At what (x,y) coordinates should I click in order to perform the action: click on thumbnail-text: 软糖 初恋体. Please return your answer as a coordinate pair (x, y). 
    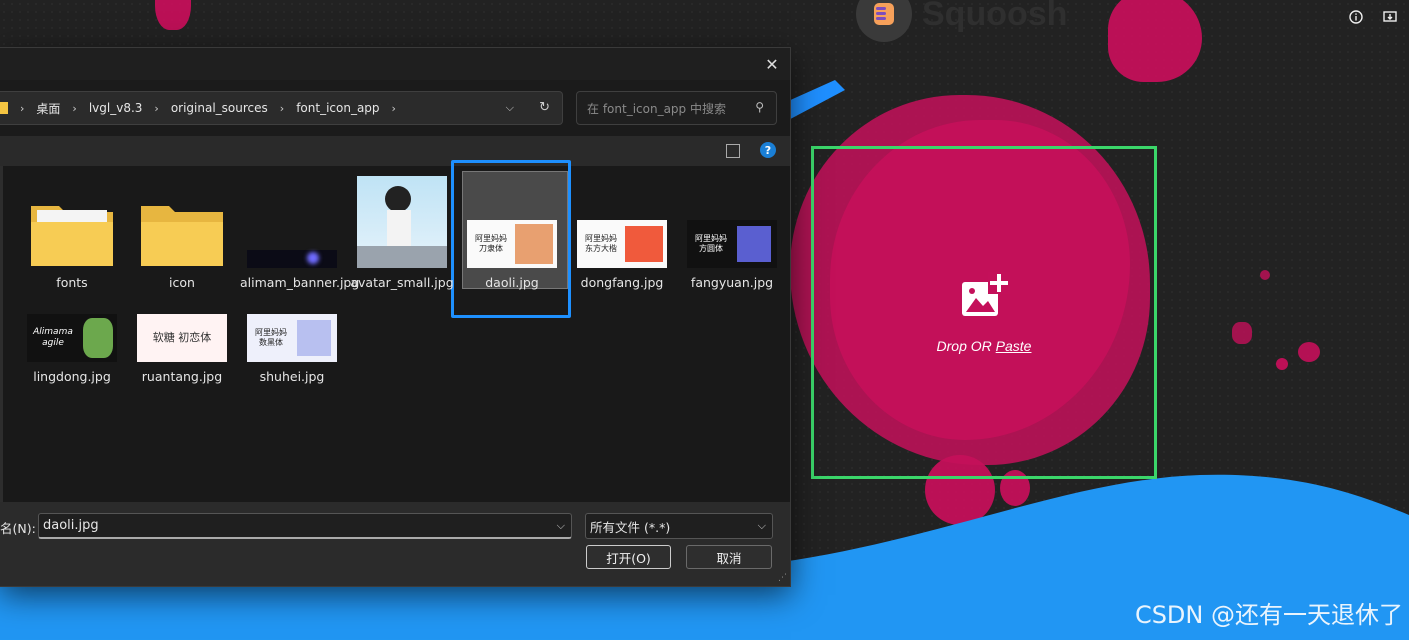
    Looking at the image, I should click on (182, 337).